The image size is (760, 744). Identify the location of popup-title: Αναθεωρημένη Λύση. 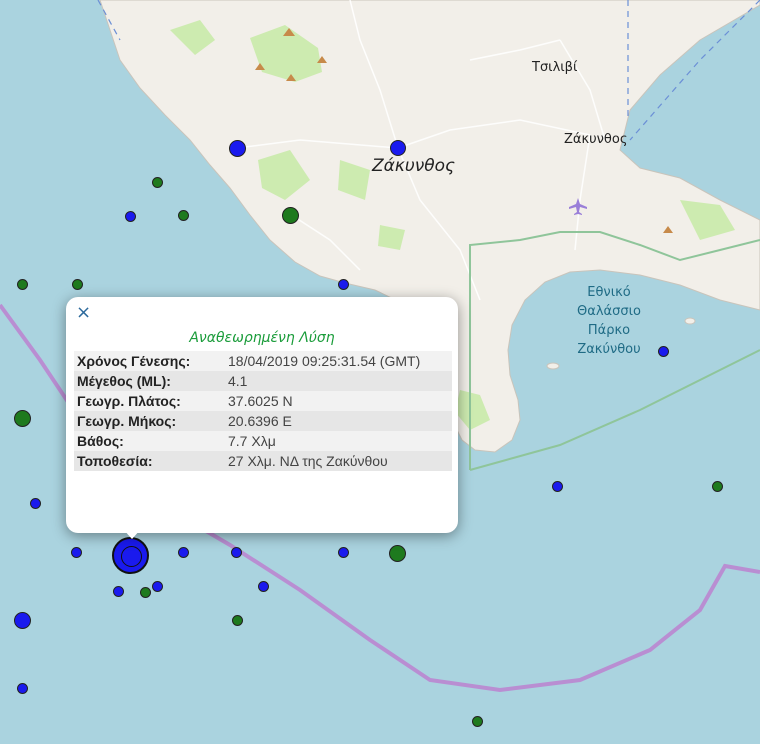
(262, 338).